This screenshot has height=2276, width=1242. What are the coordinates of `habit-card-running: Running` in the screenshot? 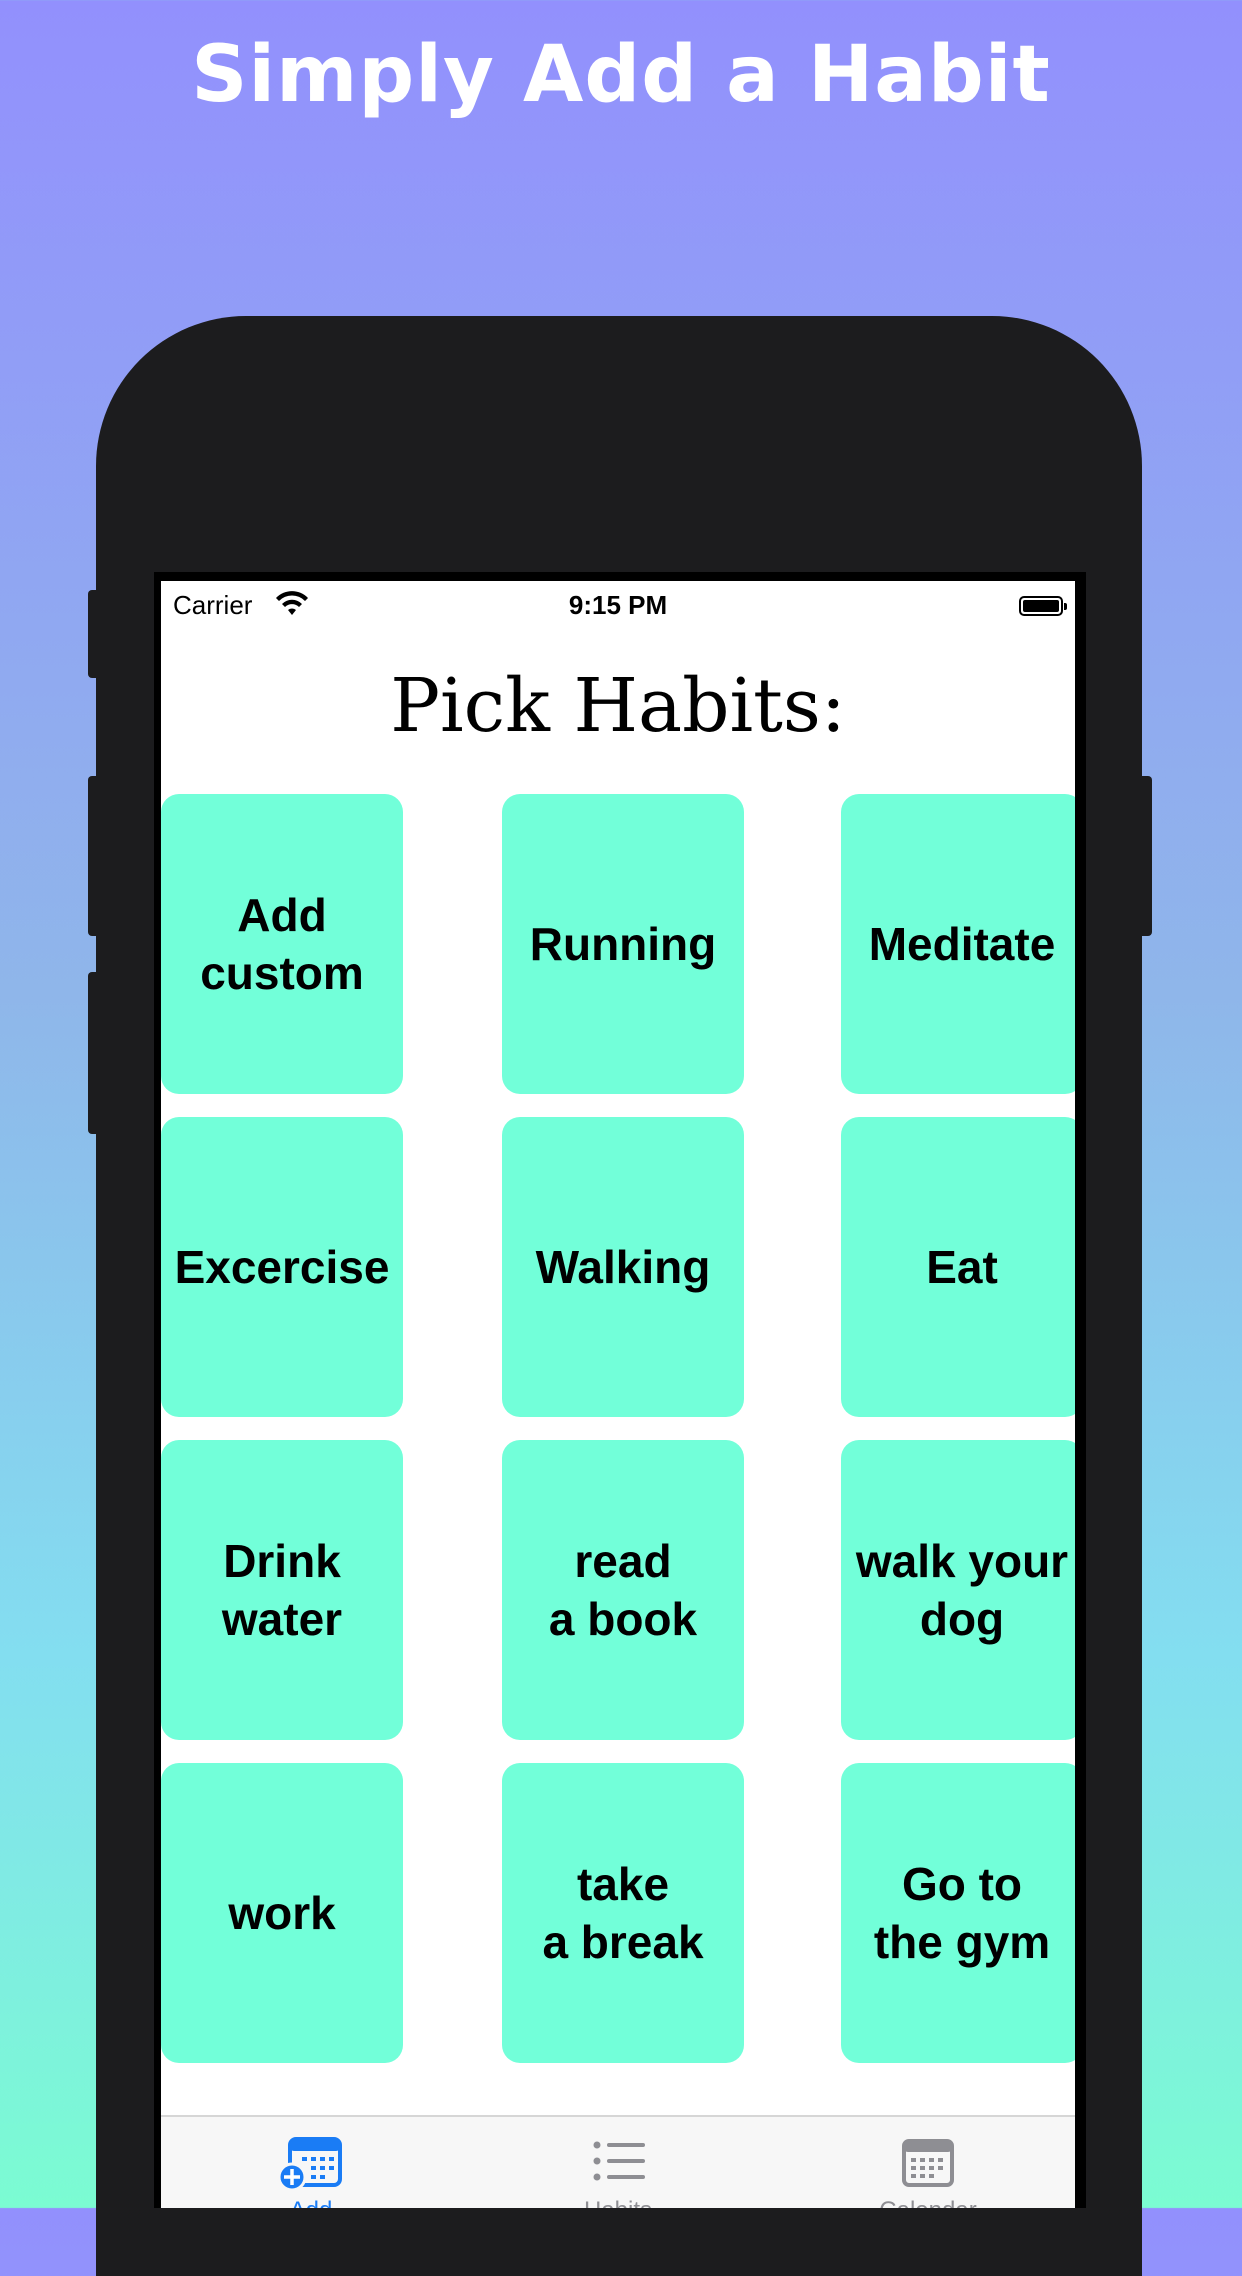 It's located at (623, 944).